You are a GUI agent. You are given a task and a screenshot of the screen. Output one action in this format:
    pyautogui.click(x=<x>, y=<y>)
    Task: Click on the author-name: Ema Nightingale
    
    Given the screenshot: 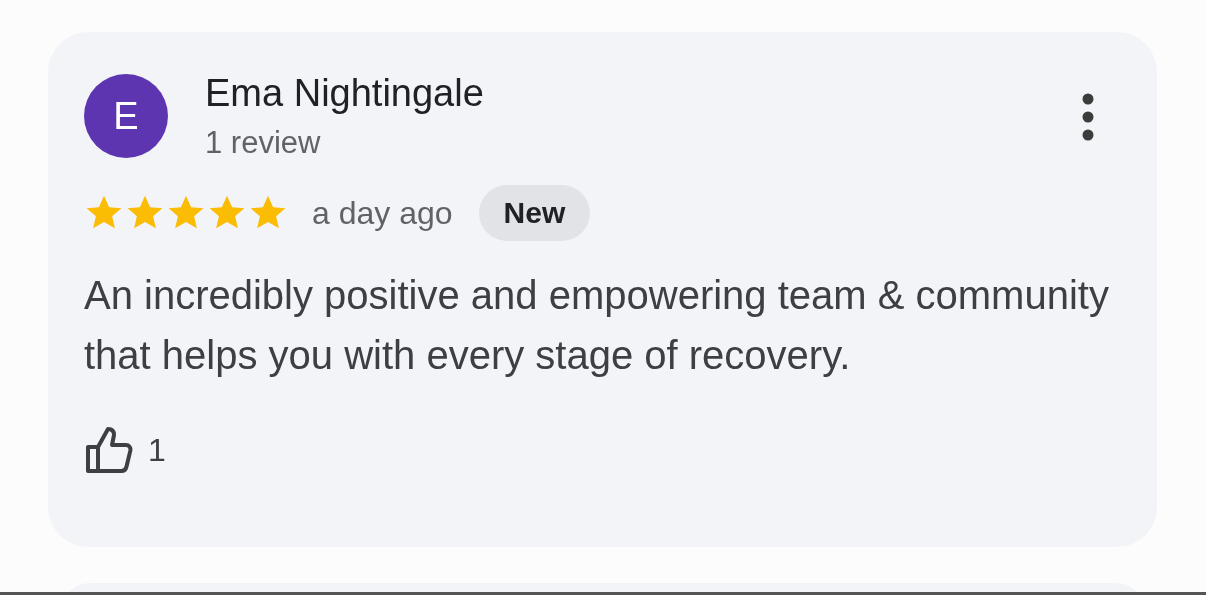 What is the action you would take?
    pyautogui.click(x=643, y=93)
    